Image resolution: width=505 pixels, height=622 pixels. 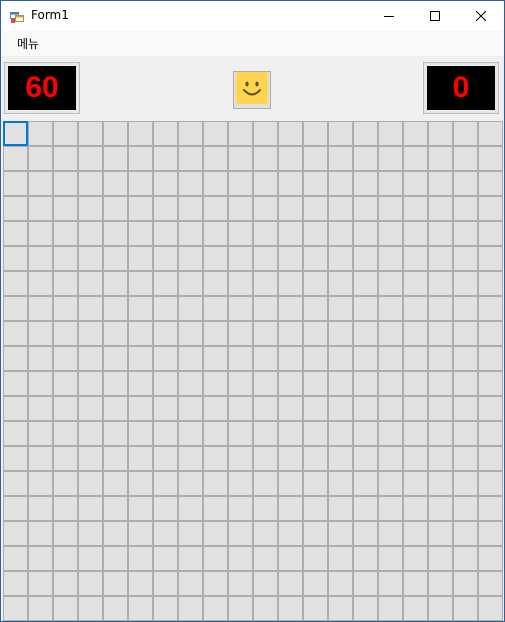 I want to click on close-button, so click(x=481, y=16).